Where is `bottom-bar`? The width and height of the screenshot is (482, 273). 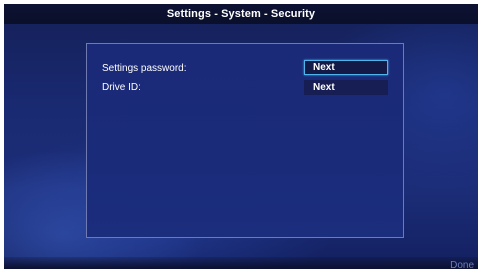
bottom-bar is located at coordinates (241, 263).